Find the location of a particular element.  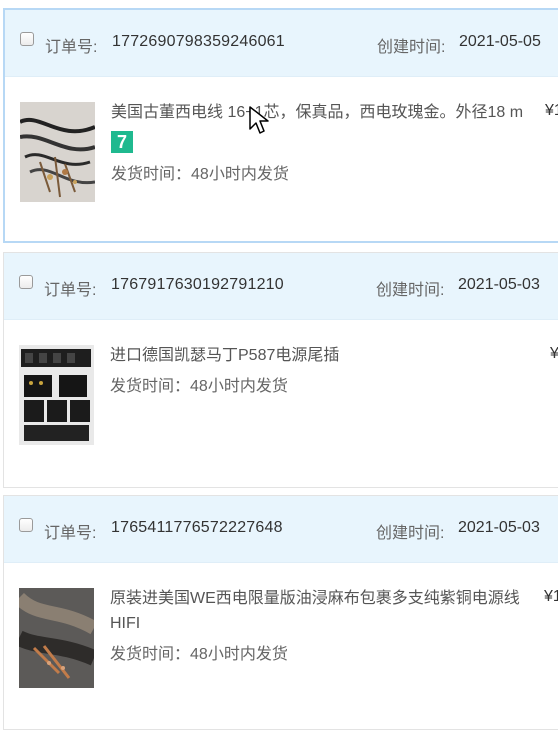

product-title: 美国古董西电线 1⁠6+1芯，保真品，西电玫瑰金。外径18 m is located at coordinates (321, 112).